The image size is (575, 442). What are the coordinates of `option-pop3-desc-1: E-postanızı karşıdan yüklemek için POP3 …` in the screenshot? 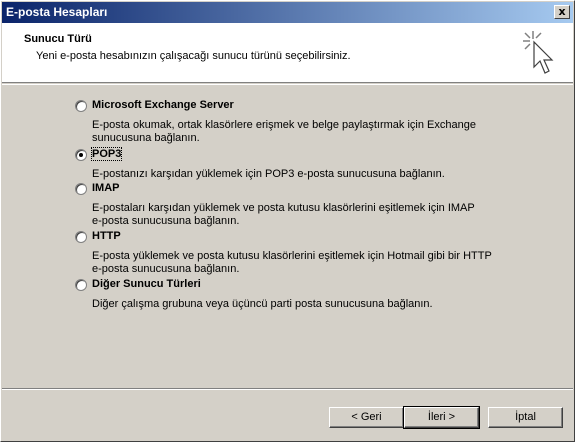 It's located at (268, 174).